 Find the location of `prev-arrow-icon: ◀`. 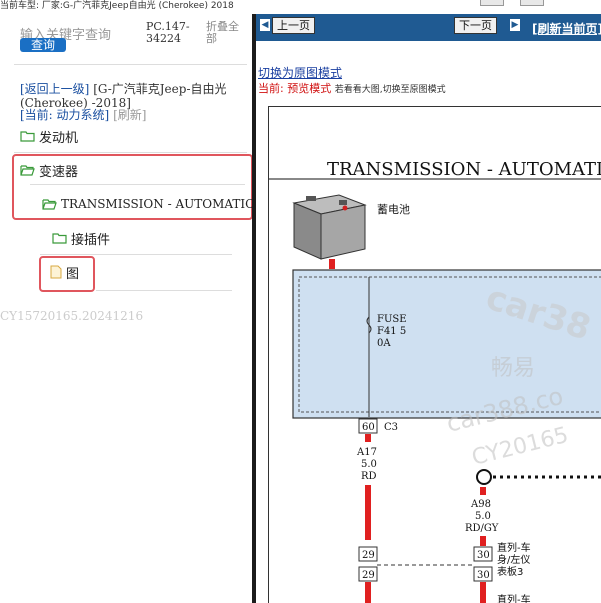

prev-arrow-icon: ◀ is located at coordinates (265, 25).